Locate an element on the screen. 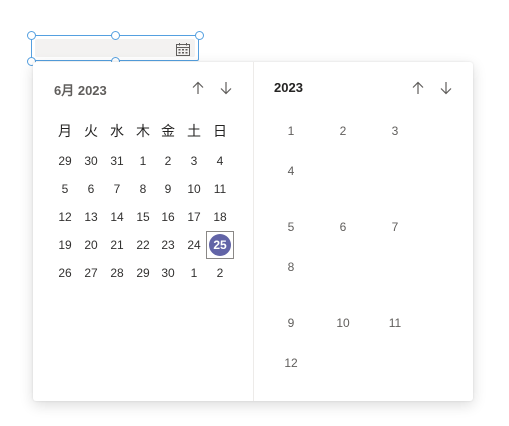 The image size is (509, 426). day-cell: 27 is located at coordinates (91, 273).